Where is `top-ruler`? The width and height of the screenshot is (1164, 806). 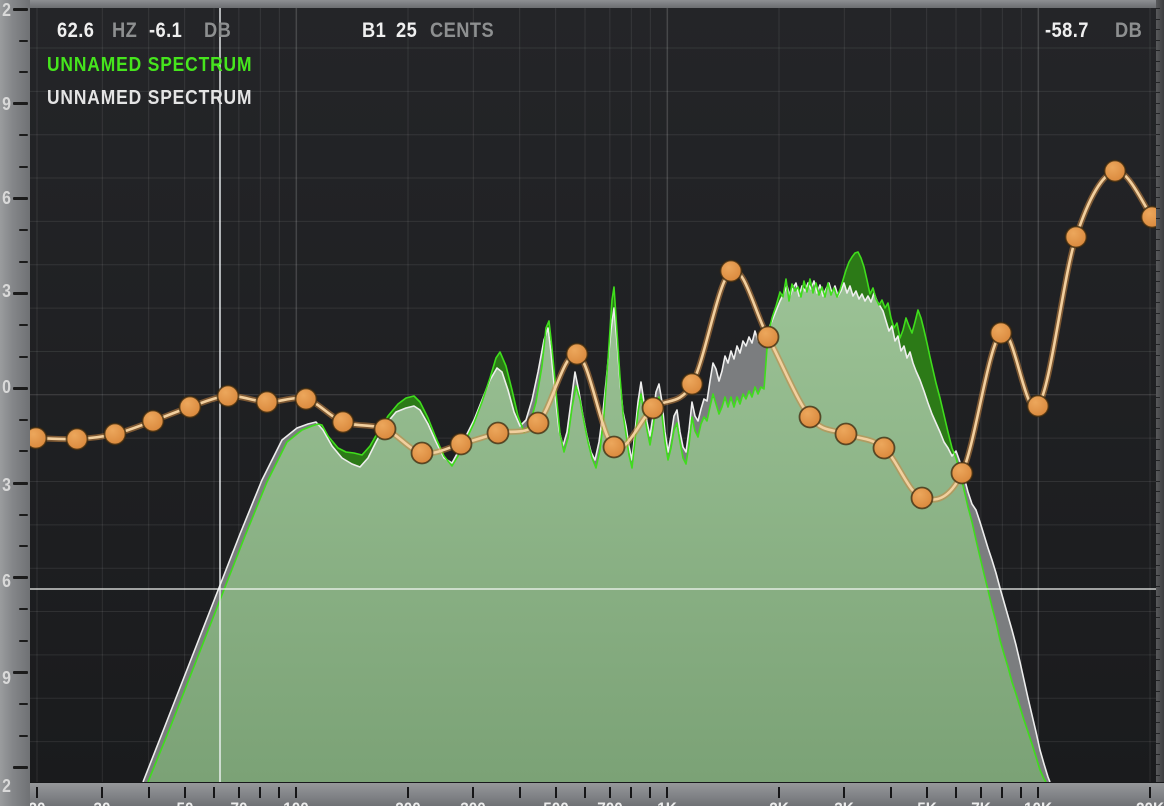 top-ruler is located at coordinates (593, 4).